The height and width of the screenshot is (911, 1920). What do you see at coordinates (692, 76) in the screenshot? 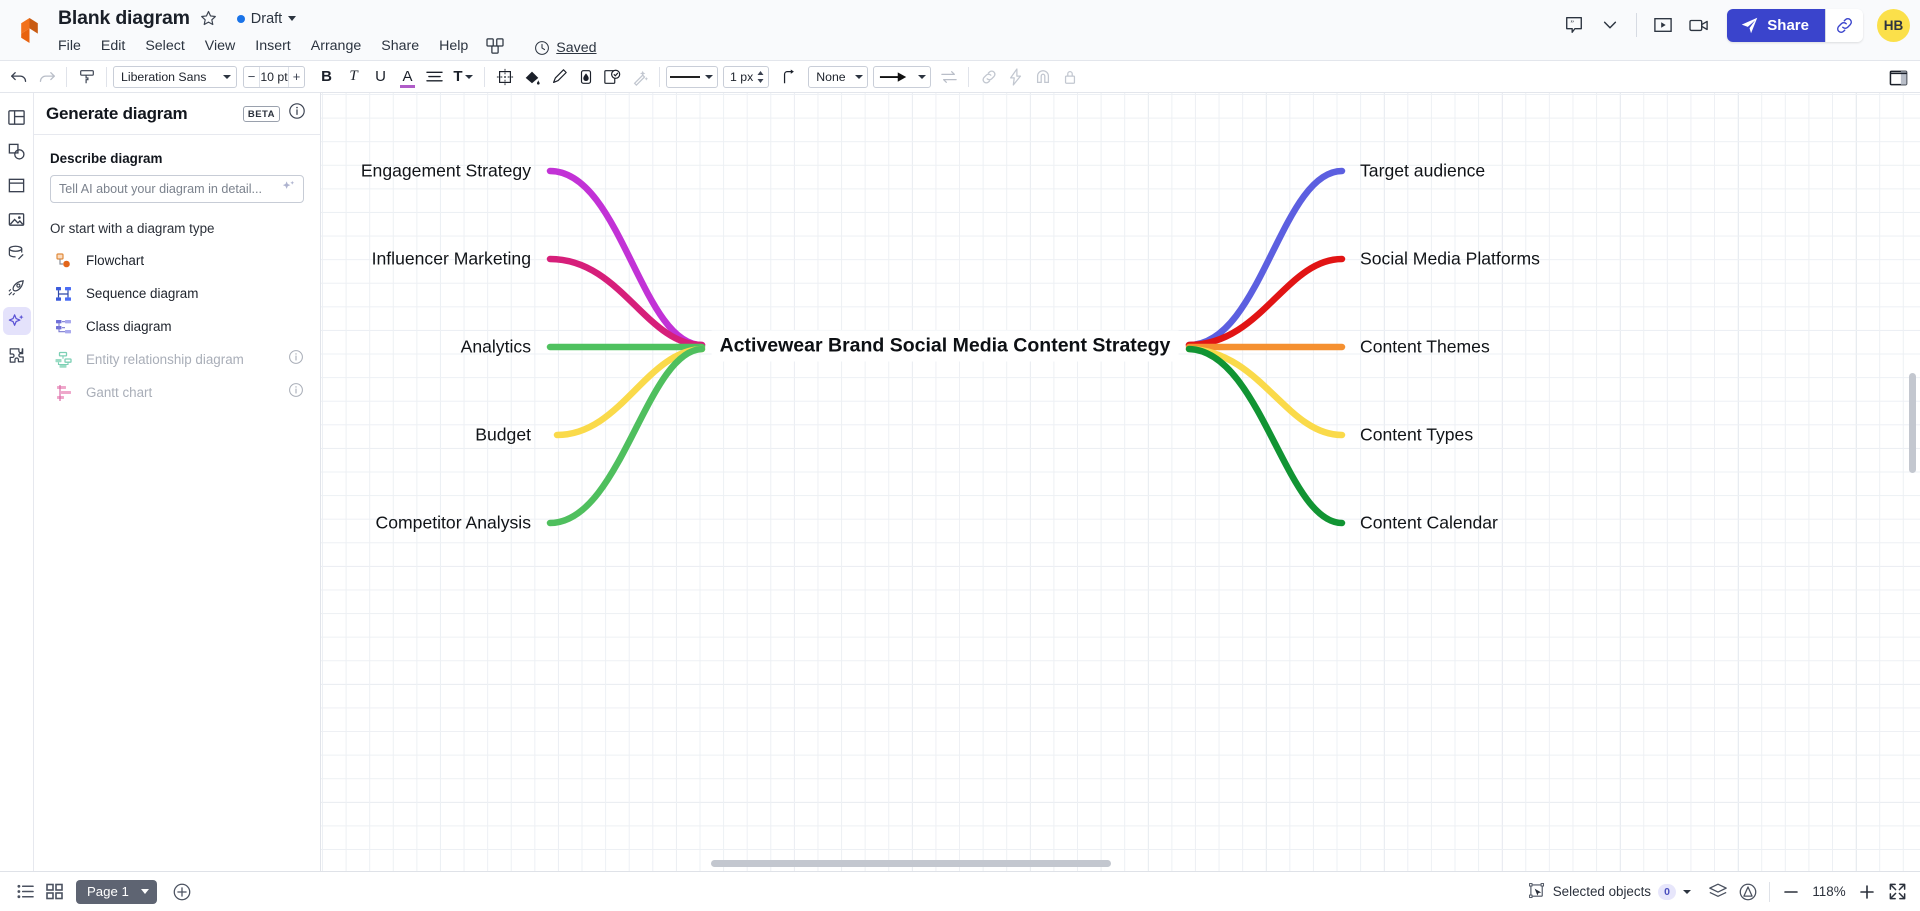
I see `line-style-select` at bounding box center [692, 76].